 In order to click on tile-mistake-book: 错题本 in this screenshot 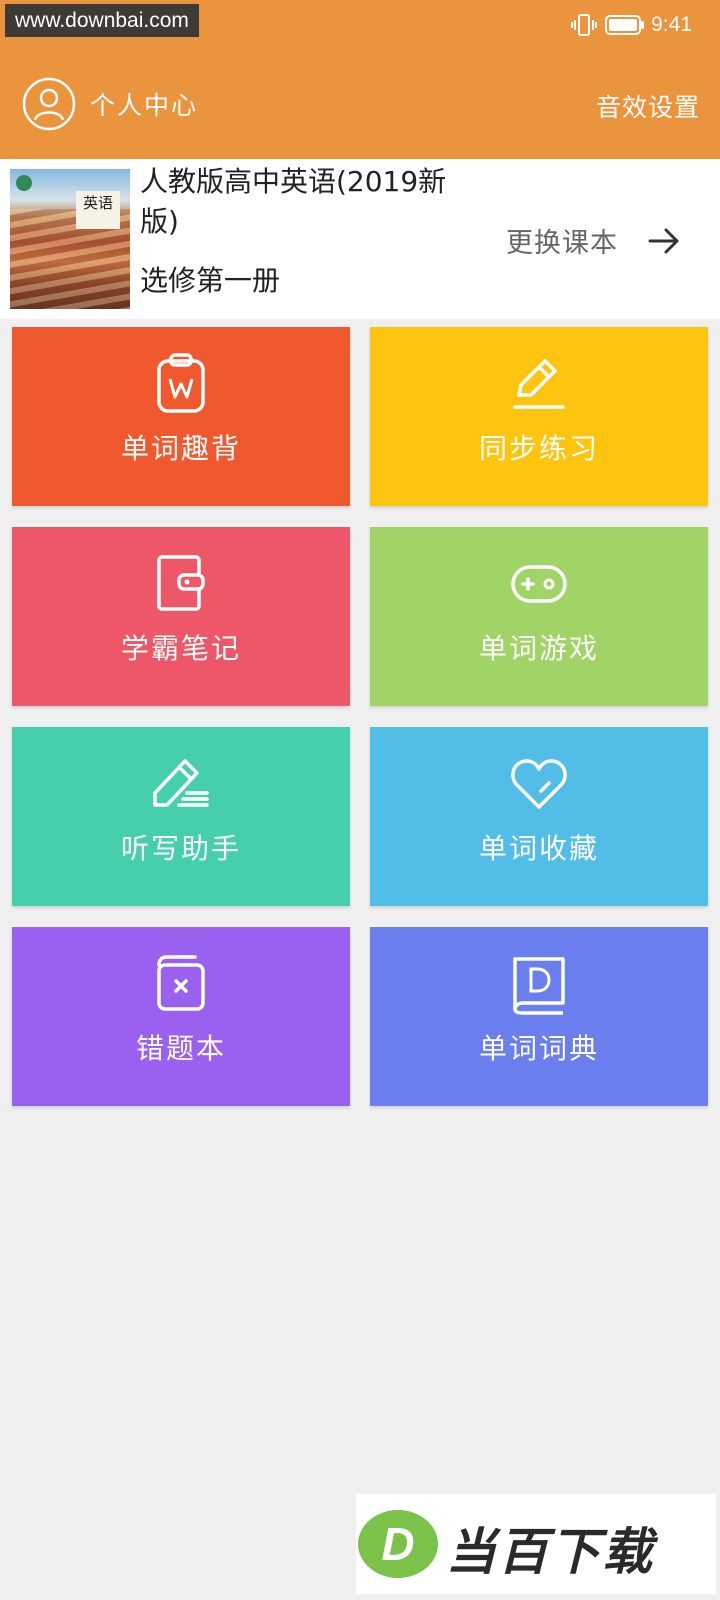, I will do `click(181, 1016)`.